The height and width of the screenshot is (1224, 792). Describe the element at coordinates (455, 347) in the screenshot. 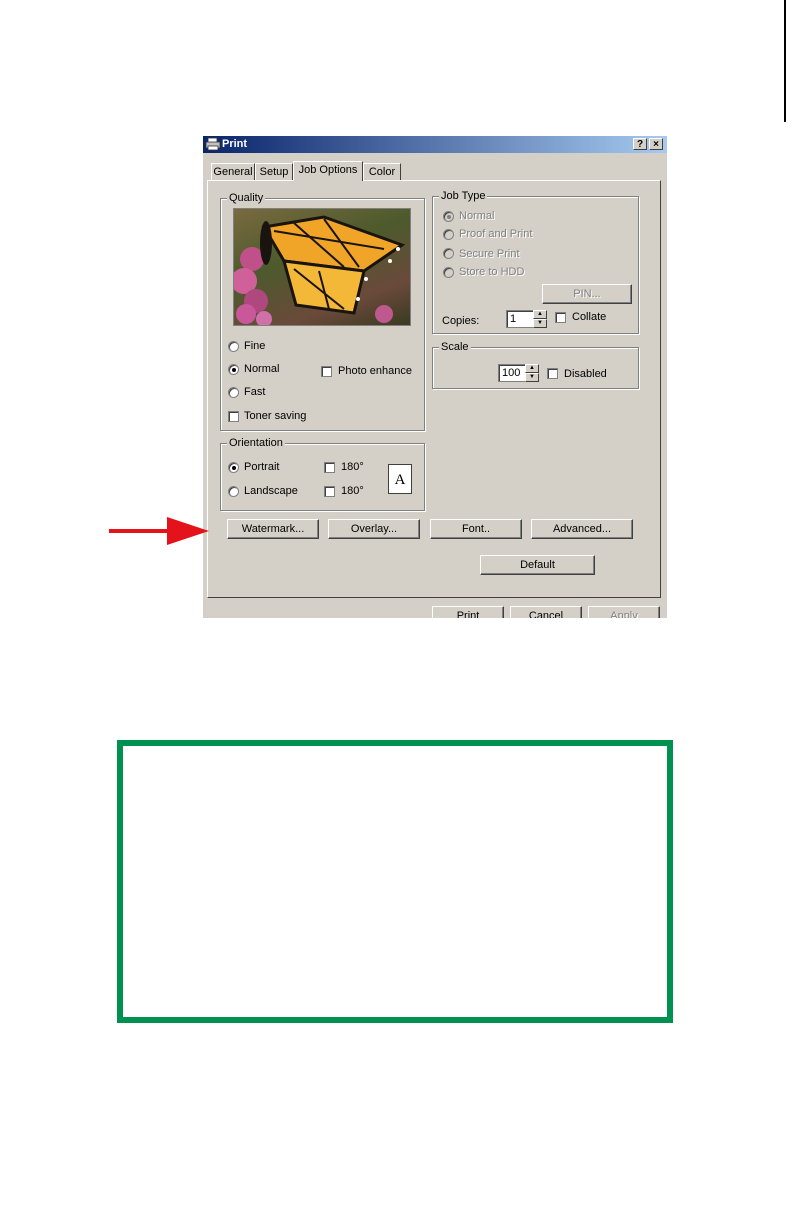

I see `scale-group-label: Scale` at that location.